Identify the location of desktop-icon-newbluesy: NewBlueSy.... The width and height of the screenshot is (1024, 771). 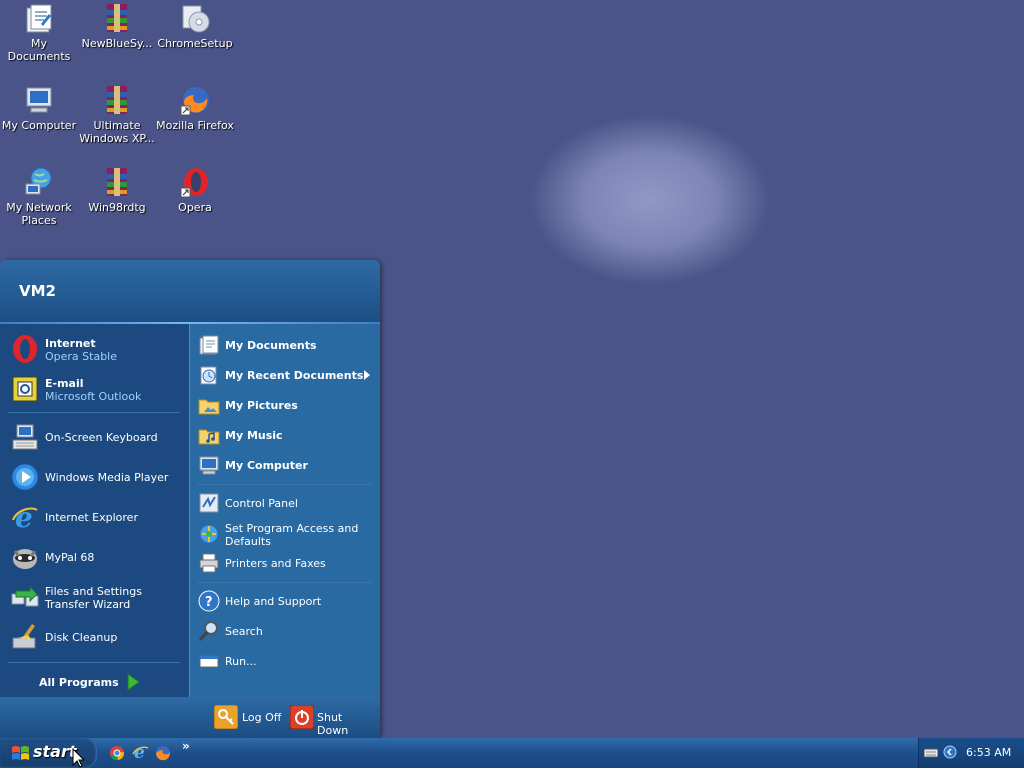
(117, 26).